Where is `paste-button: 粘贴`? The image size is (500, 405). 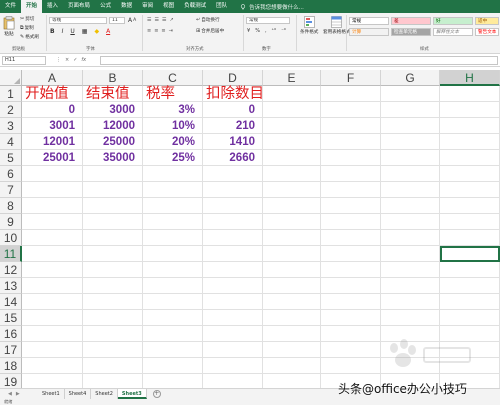 paste-button: 粘贴 is located at coordinates (9, 26).